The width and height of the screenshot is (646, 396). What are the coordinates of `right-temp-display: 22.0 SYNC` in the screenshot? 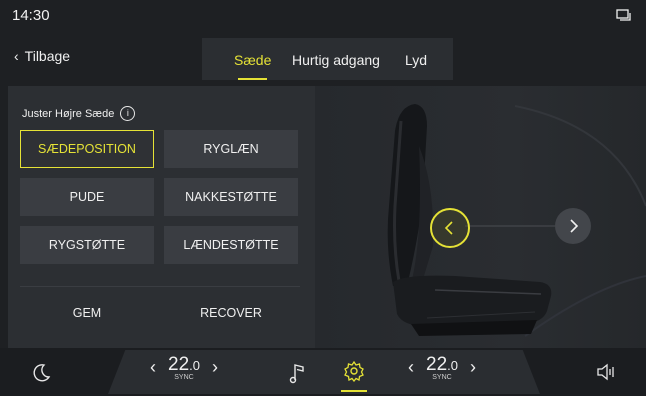 It's located at (442, 367).